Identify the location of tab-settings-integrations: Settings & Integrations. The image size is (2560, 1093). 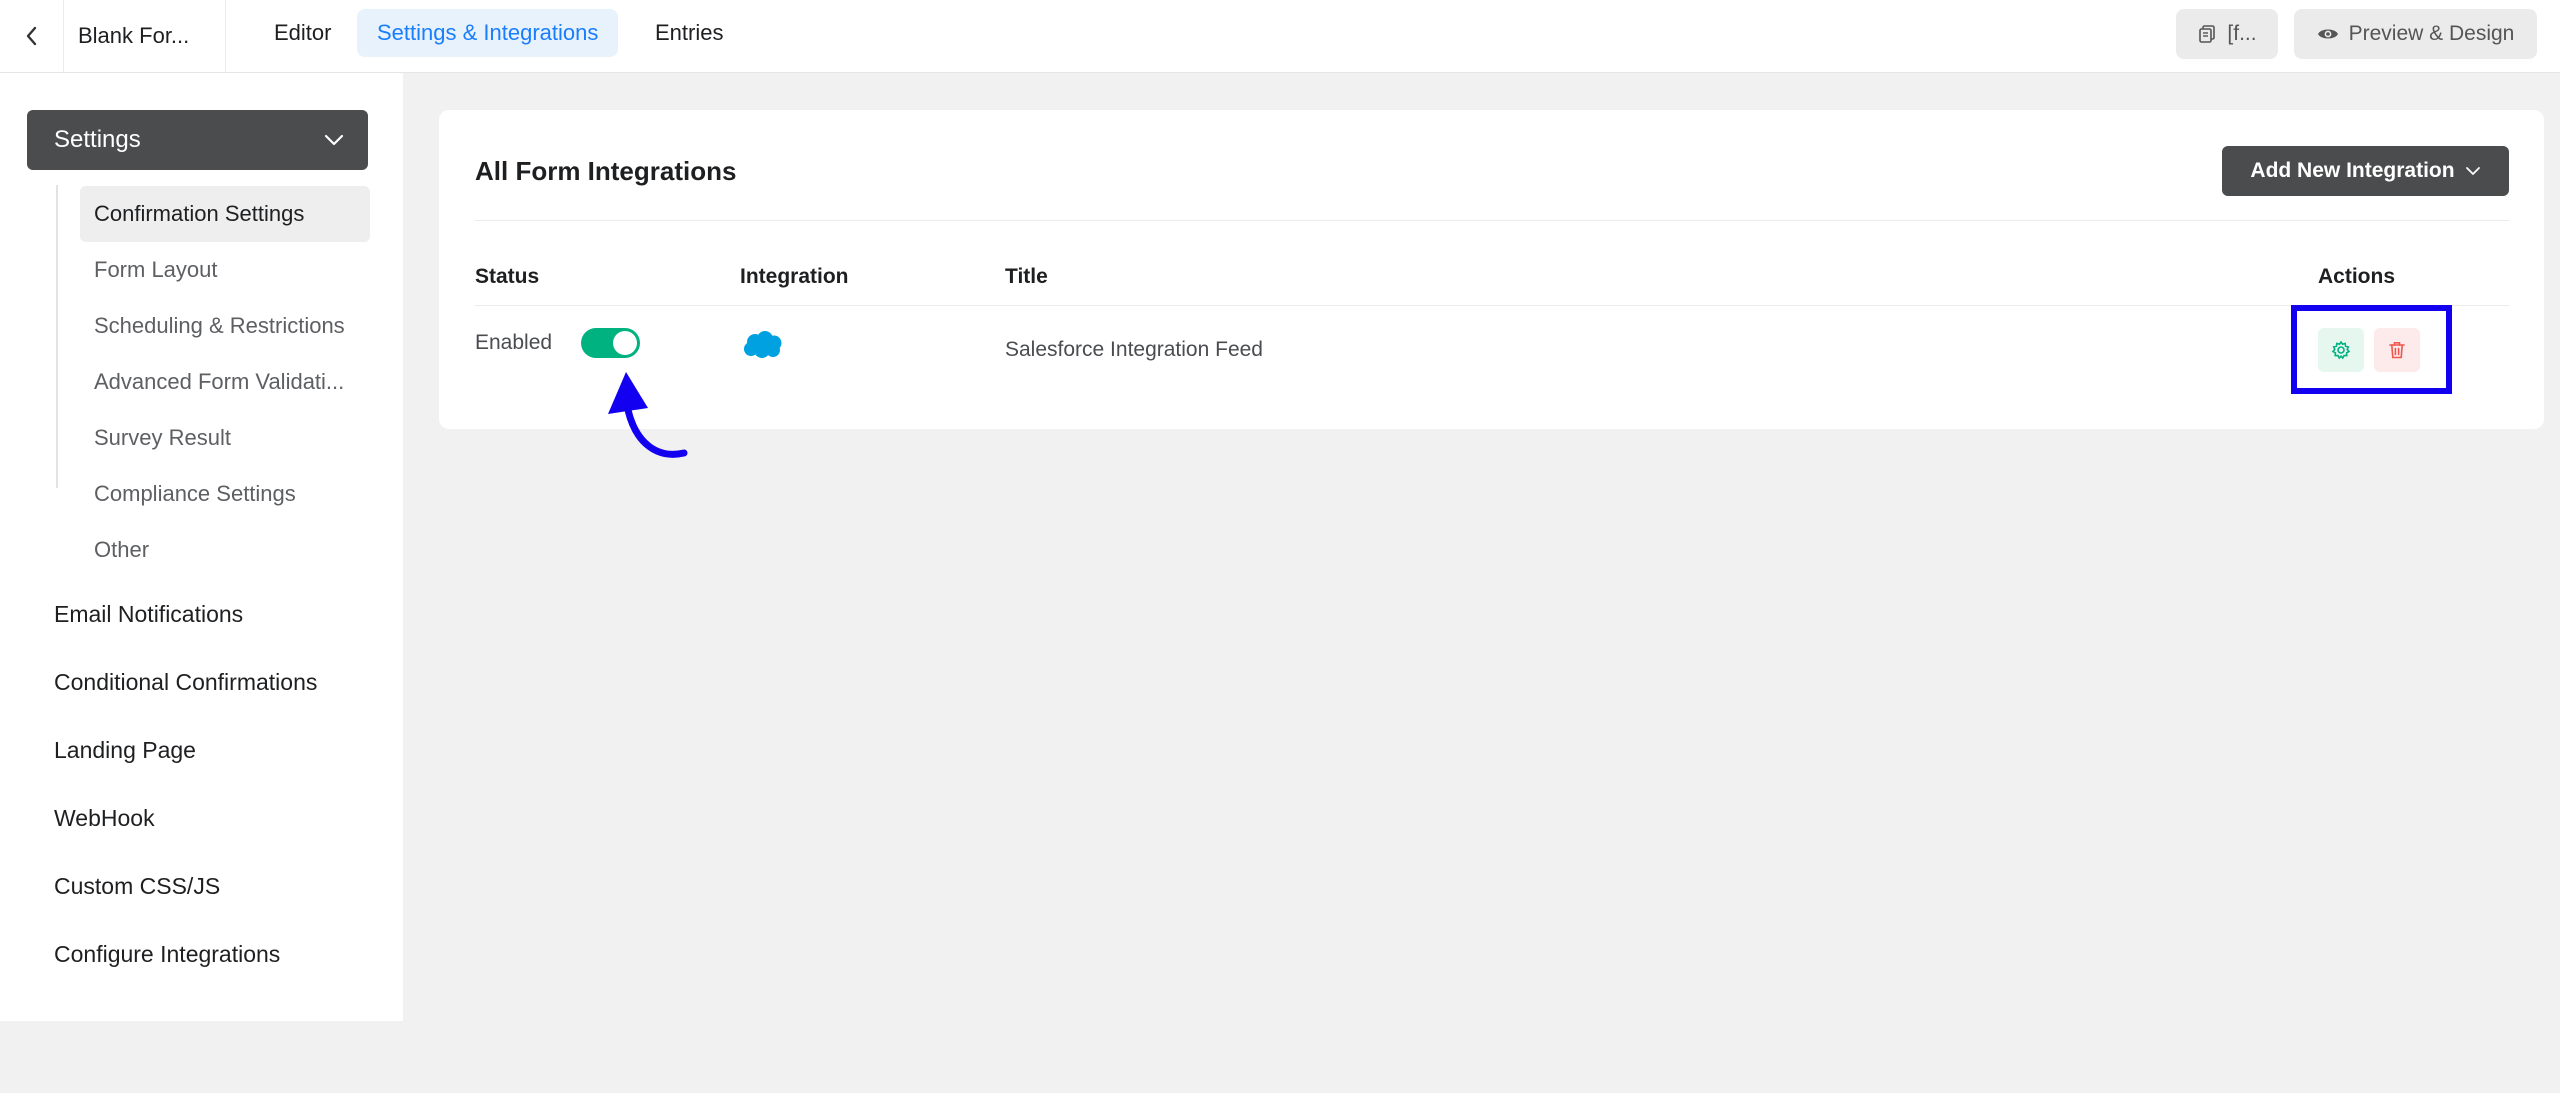
(488, 33).